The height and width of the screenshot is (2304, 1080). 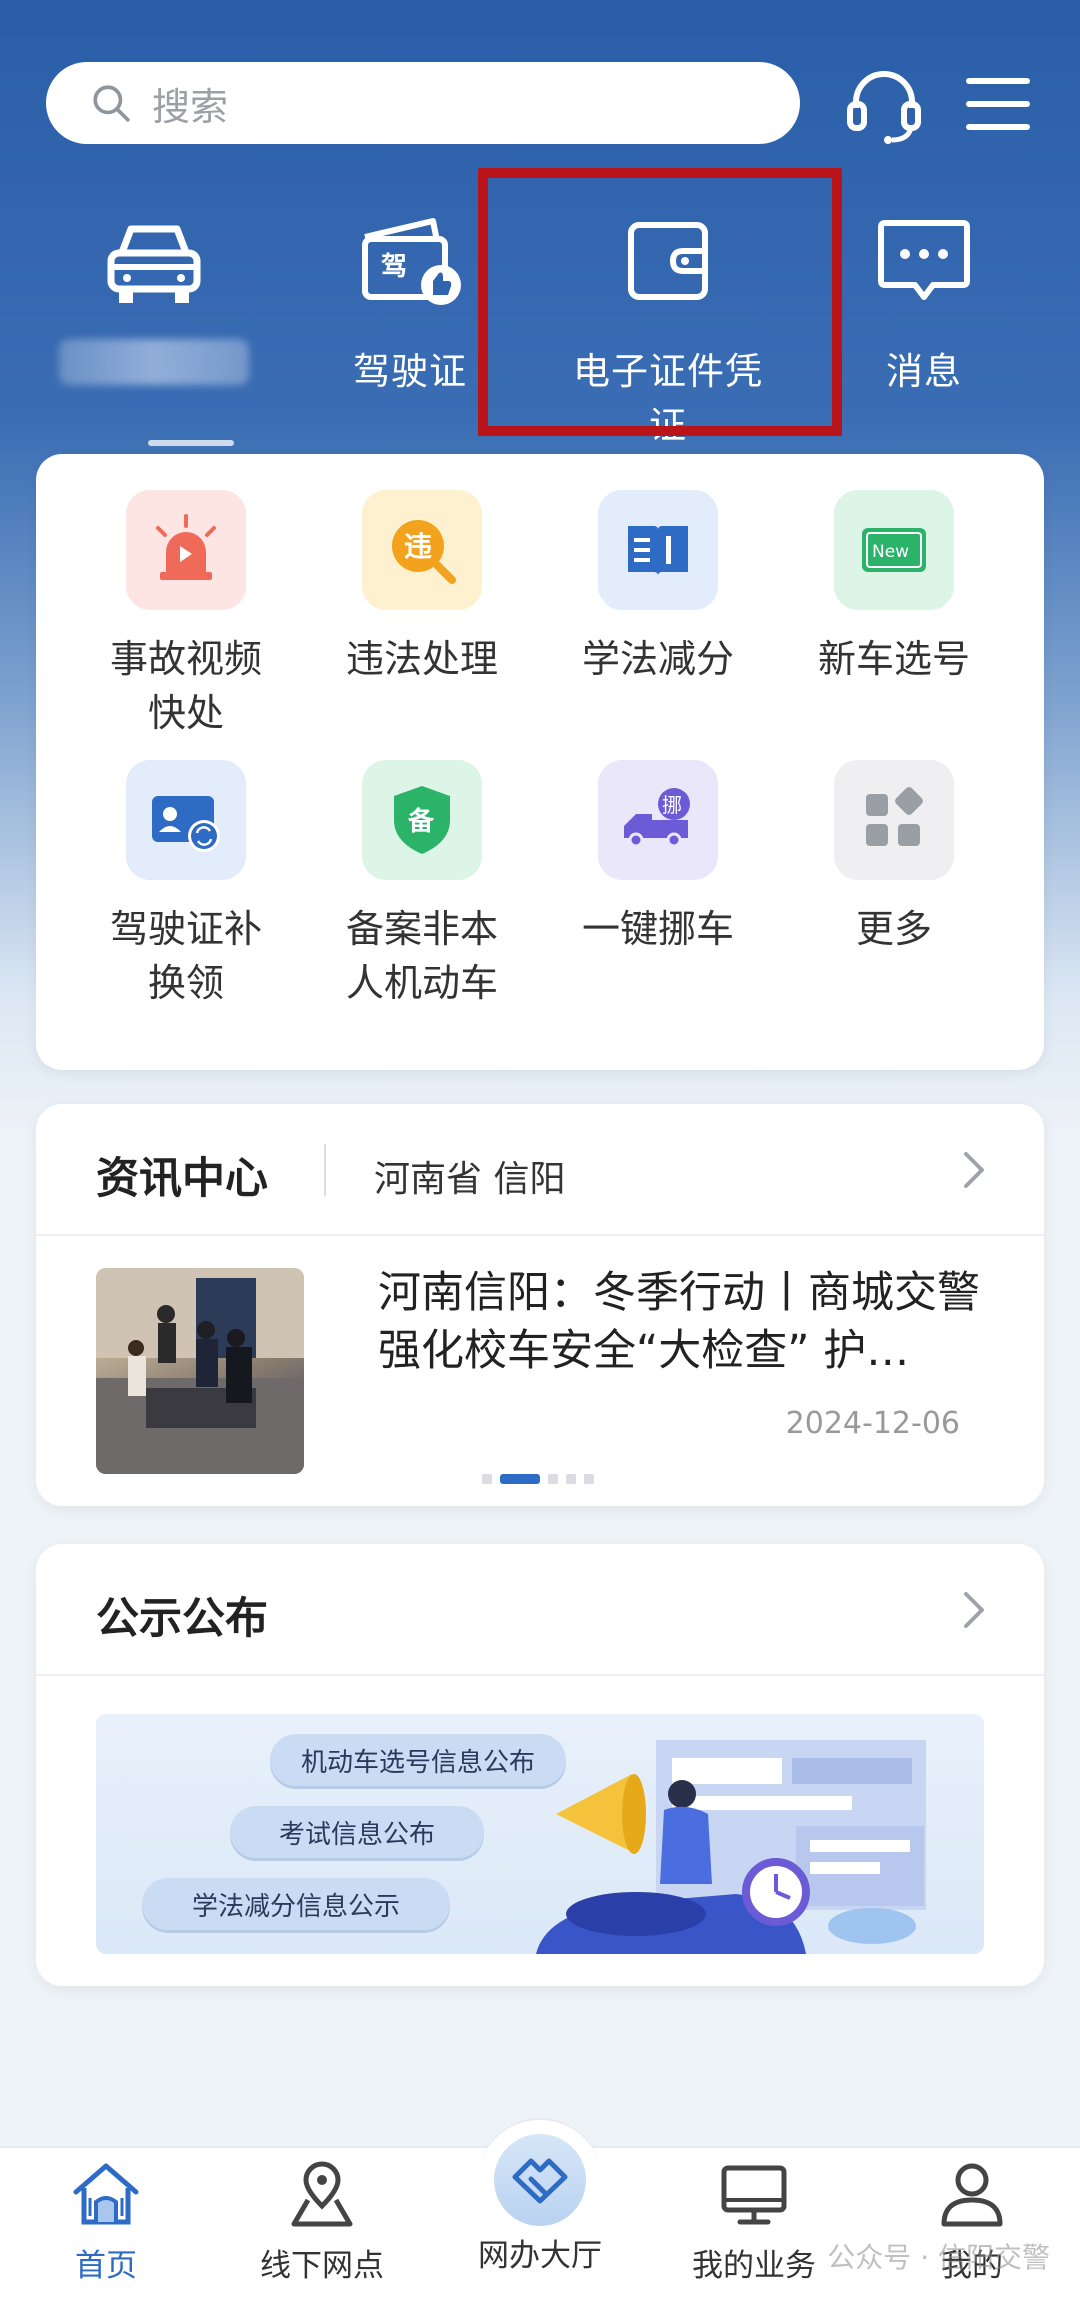 What do you see at coordinates (672, 805) in the screenshot?
I see `svg-text: 挪` at bounding box center [672, 805].